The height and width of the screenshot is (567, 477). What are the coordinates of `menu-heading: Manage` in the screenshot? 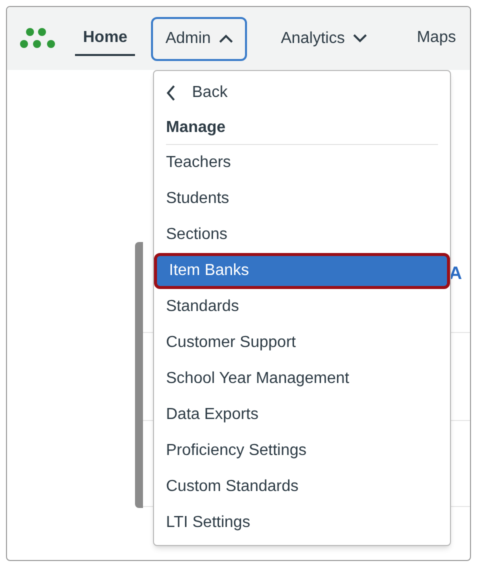 It's located at (302, 128).